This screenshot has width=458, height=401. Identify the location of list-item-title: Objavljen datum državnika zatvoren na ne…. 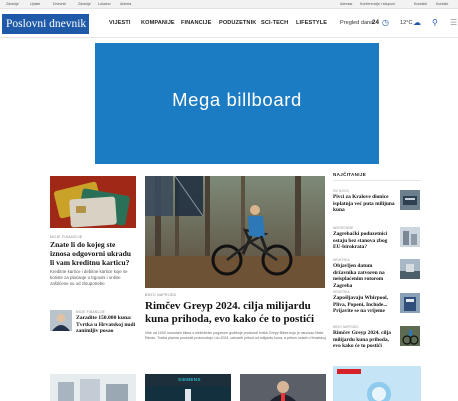
(364, 276).